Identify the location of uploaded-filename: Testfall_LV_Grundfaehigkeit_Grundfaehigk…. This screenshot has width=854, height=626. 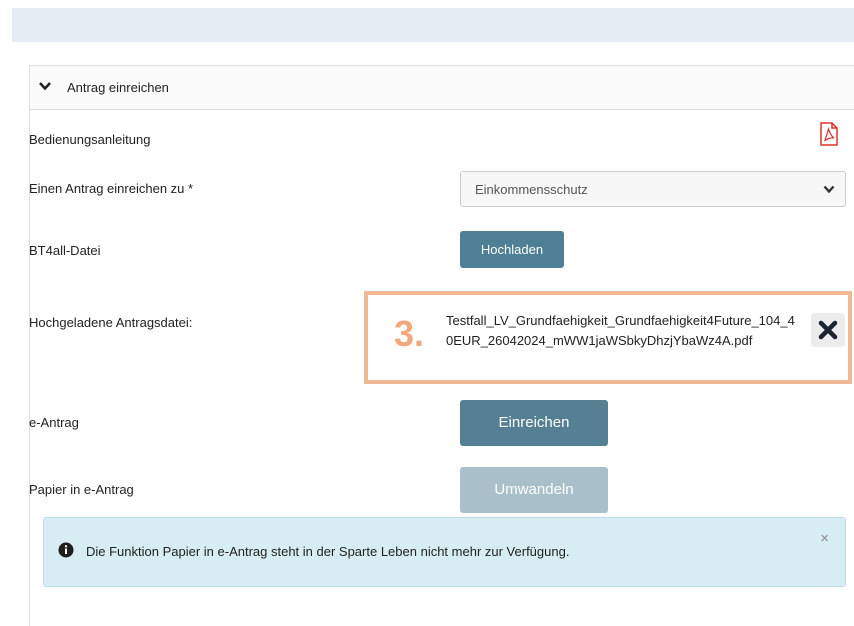
(620, 330).